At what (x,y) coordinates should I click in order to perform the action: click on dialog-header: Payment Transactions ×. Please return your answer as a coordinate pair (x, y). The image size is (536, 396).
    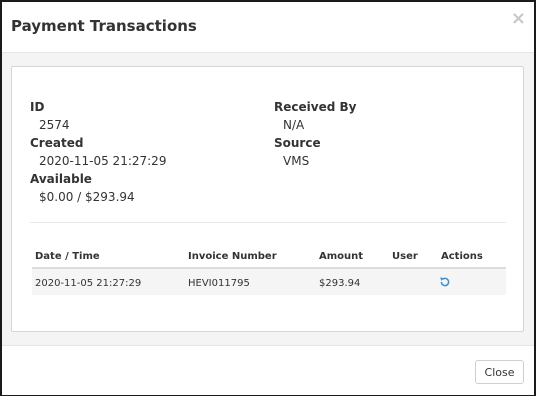
    Looking at the image, I should click on (268, 27).